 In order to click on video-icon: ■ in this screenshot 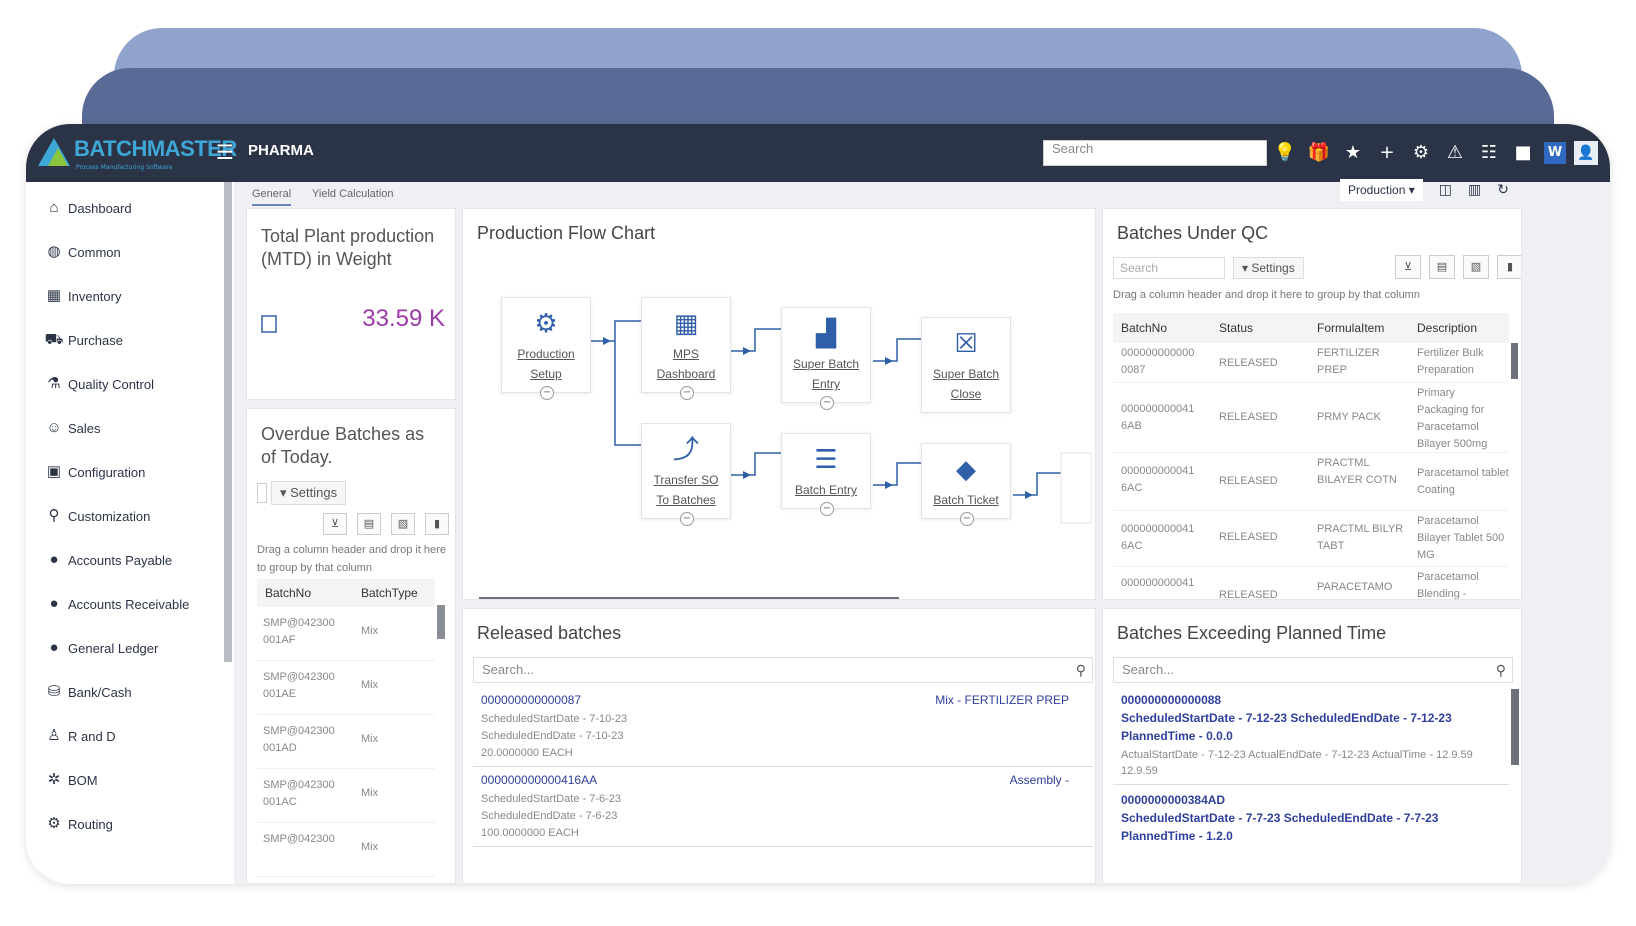, I will do `click(1523, 153)`.